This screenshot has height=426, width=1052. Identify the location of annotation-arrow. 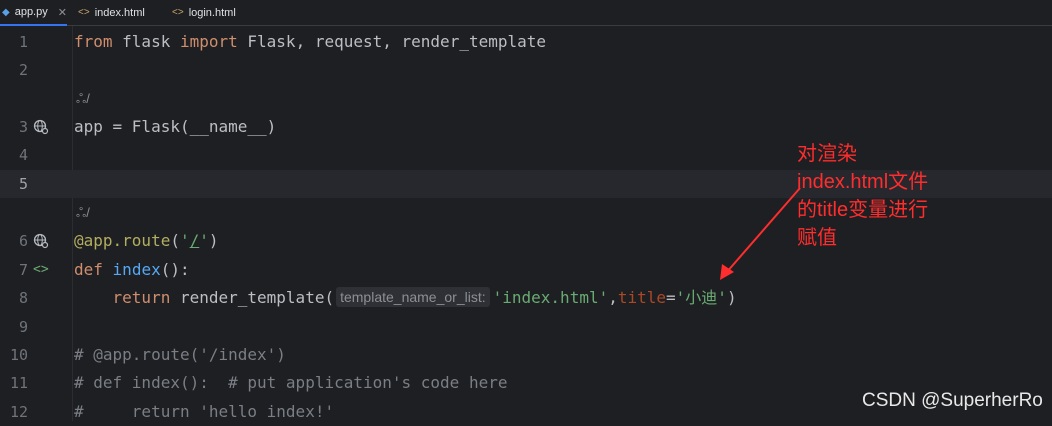
(760, 233).